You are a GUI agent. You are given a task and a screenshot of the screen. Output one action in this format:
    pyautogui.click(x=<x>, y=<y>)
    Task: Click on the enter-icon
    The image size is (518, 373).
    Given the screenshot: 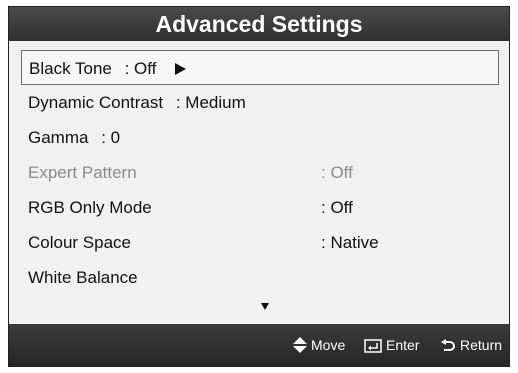 What is the action you would take?
    pyautogui.click(x=373, y=346)
    